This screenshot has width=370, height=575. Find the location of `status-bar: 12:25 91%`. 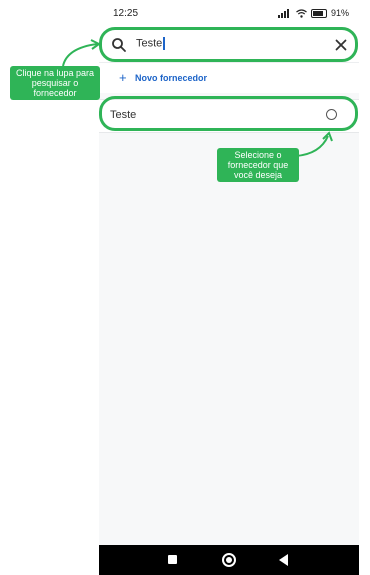

status-bar: 12:25 91% is located at coordinates (229, 14).